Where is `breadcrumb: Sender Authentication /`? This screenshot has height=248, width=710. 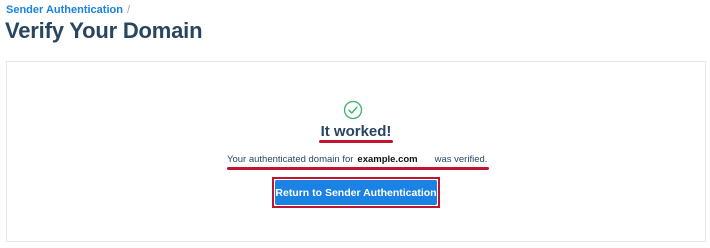 breadcrumb: Sender Authentication / is located at coordinates (68, 10).